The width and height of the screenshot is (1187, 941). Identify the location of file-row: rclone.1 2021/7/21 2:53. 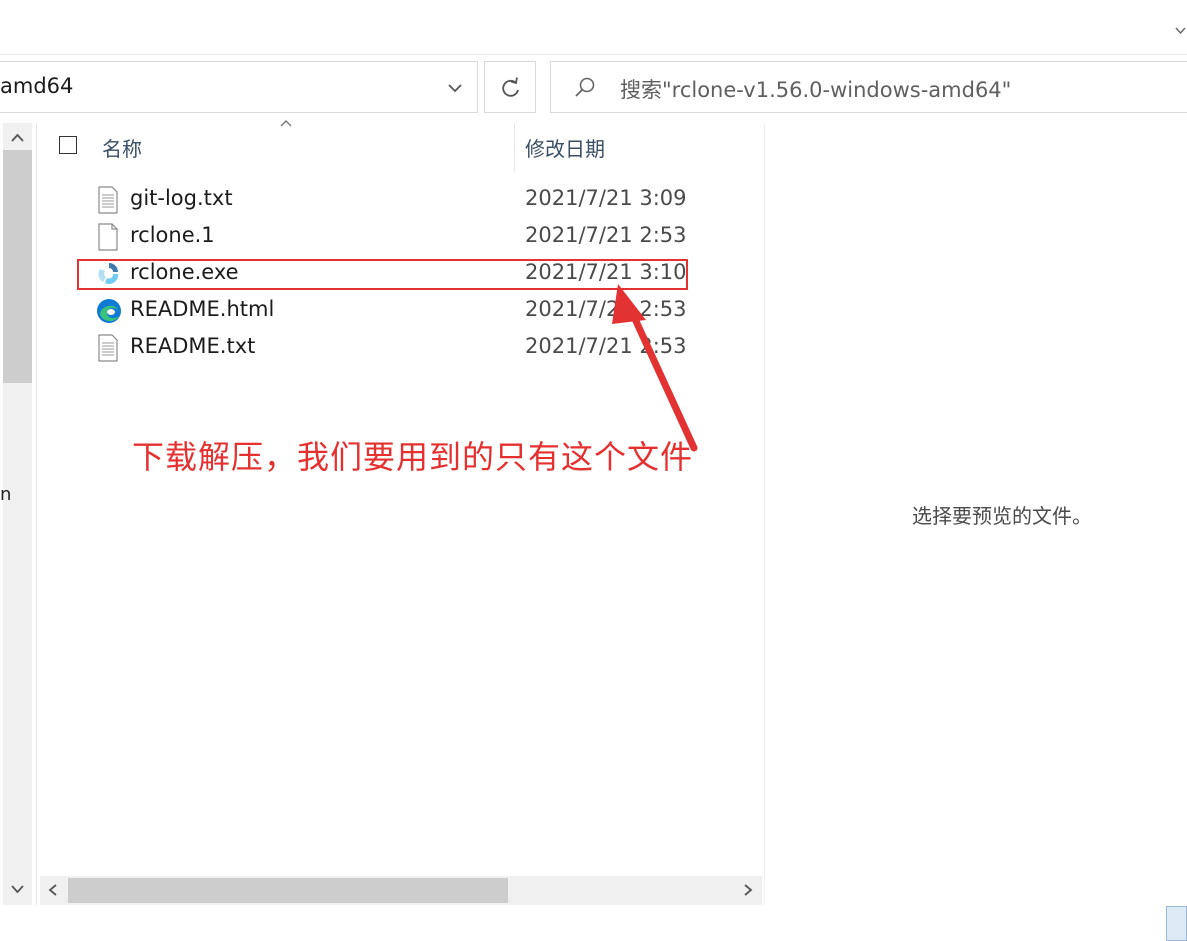
(400, 237).